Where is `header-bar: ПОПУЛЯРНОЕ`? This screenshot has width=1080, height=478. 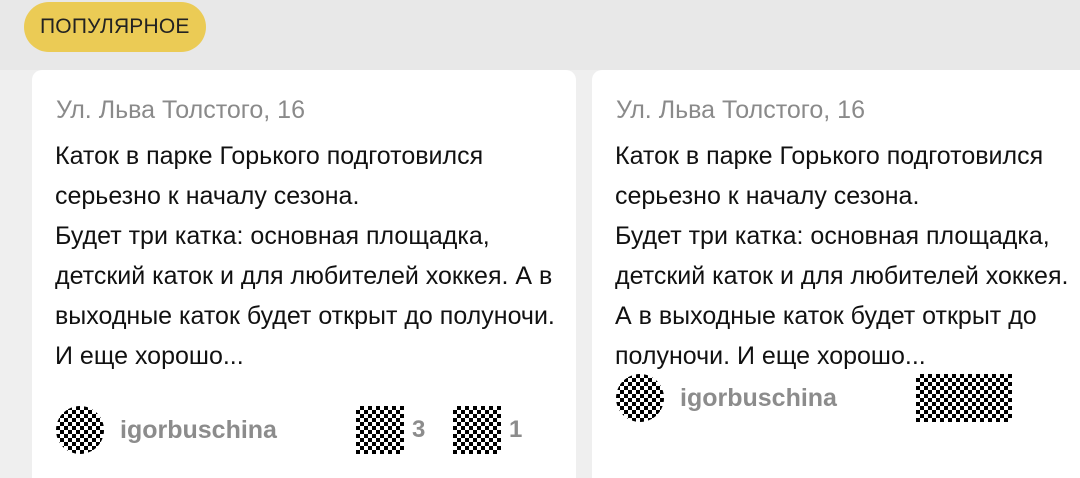
header-bar: ПОПУЛЯРНОЕ is located at coordinates (540, 35).